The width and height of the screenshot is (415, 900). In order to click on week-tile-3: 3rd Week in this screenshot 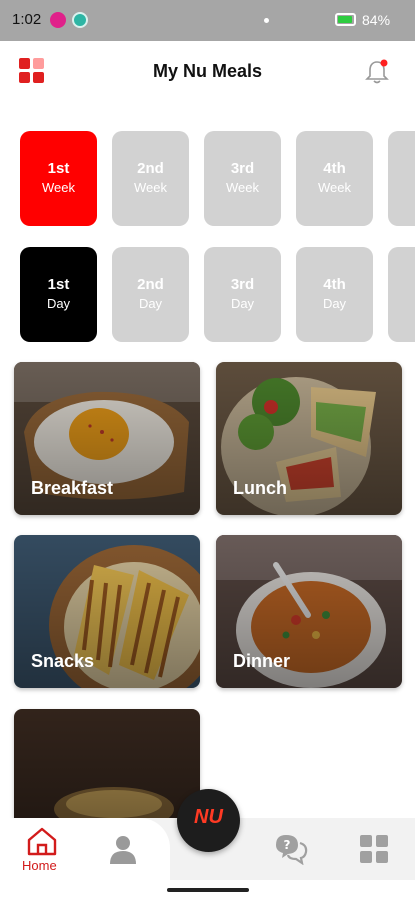, I will do `click(242, 178)`.